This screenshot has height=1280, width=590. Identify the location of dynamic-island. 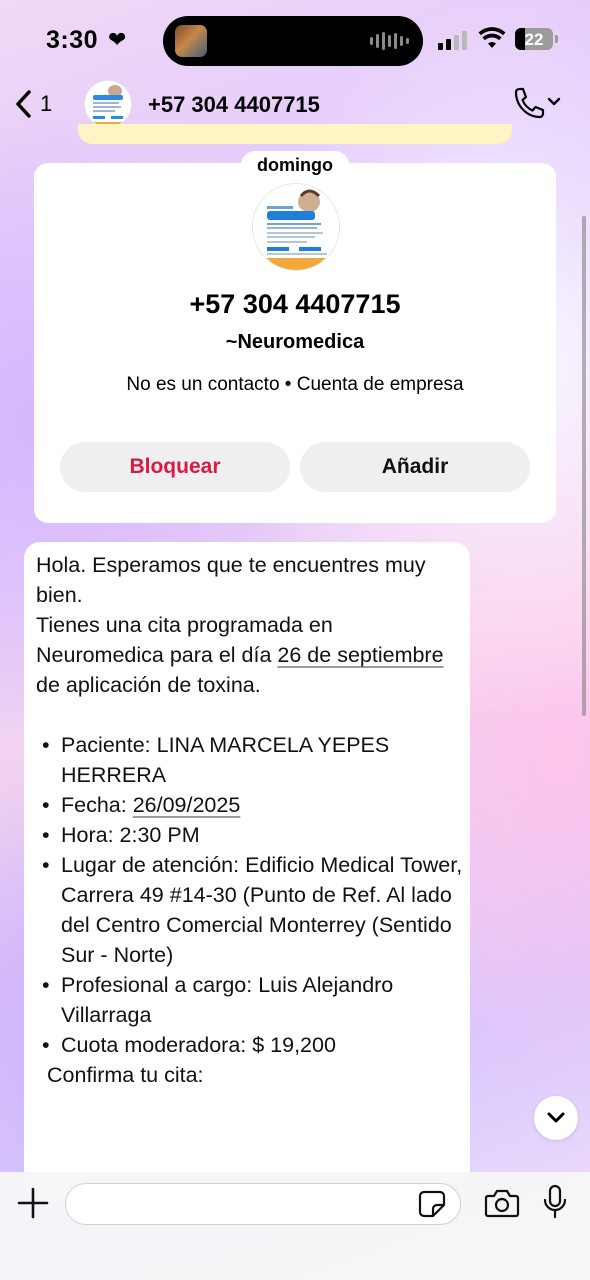
(293, 41).